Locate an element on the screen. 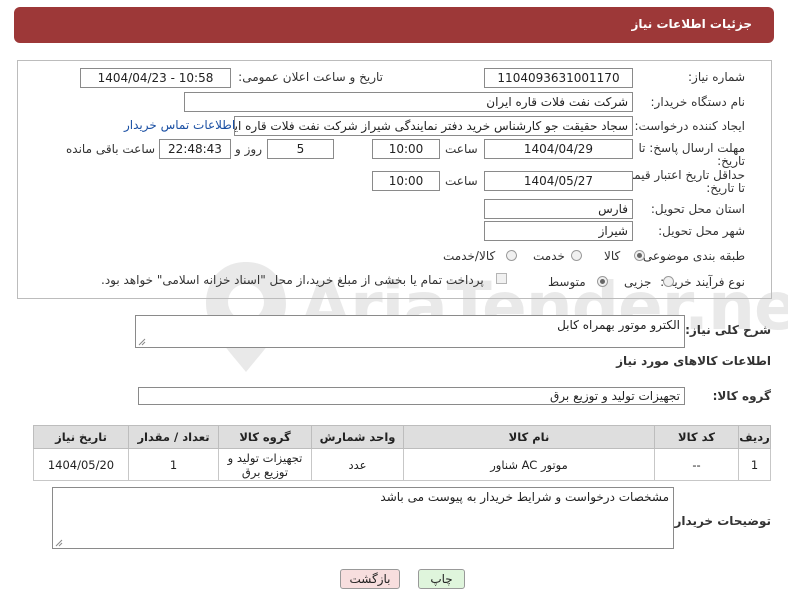 The height and width of the screenshot is (606, 788). category-option-goods-service: کالا/خدمت is located at coordinates (469, 256).